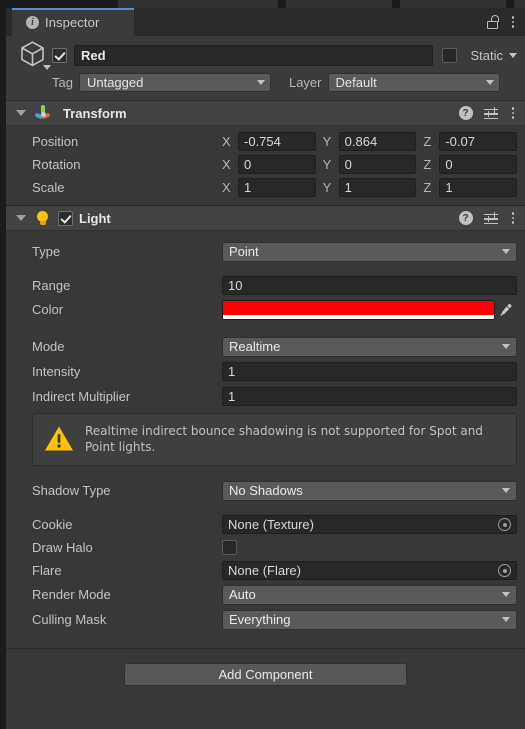 Image resolution: width=525 pixels, height=729 pixels. I want to click on transform-rotation-label: Rotation, so click(56, 164).